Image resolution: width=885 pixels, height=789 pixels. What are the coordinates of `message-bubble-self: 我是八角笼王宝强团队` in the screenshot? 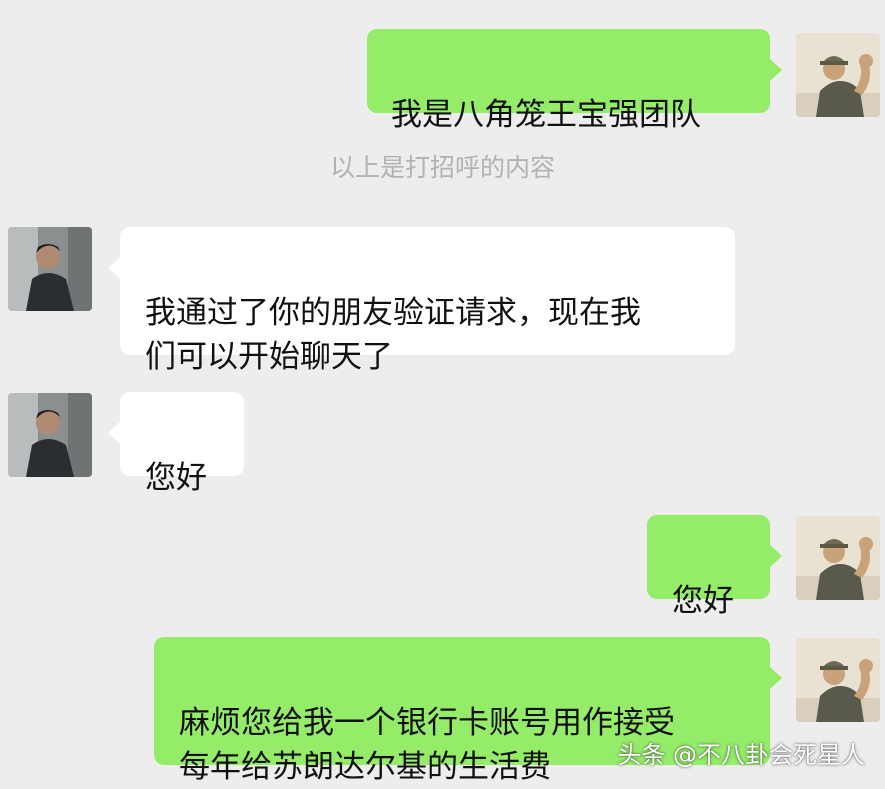 It's located at (568, 81).